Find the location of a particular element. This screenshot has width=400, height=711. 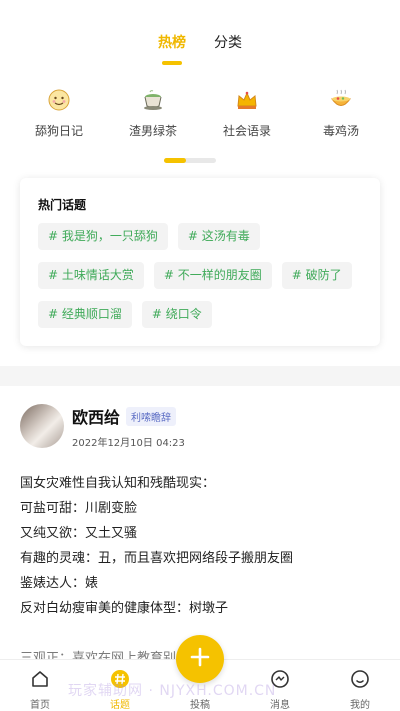

category-row: 舔狗日记 渣男绿茶 社会语录 毒鸡汤 is located at coordinates (200, 112).